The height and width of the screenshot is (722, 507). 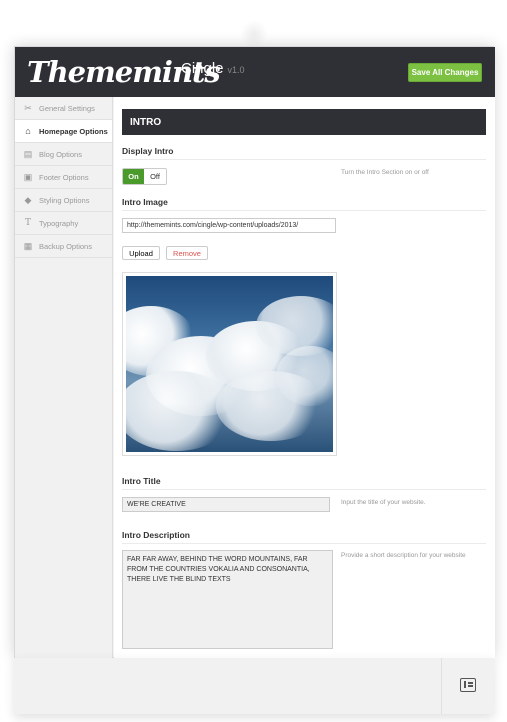 I want to click on top-glow, so click(x=254, y=34).